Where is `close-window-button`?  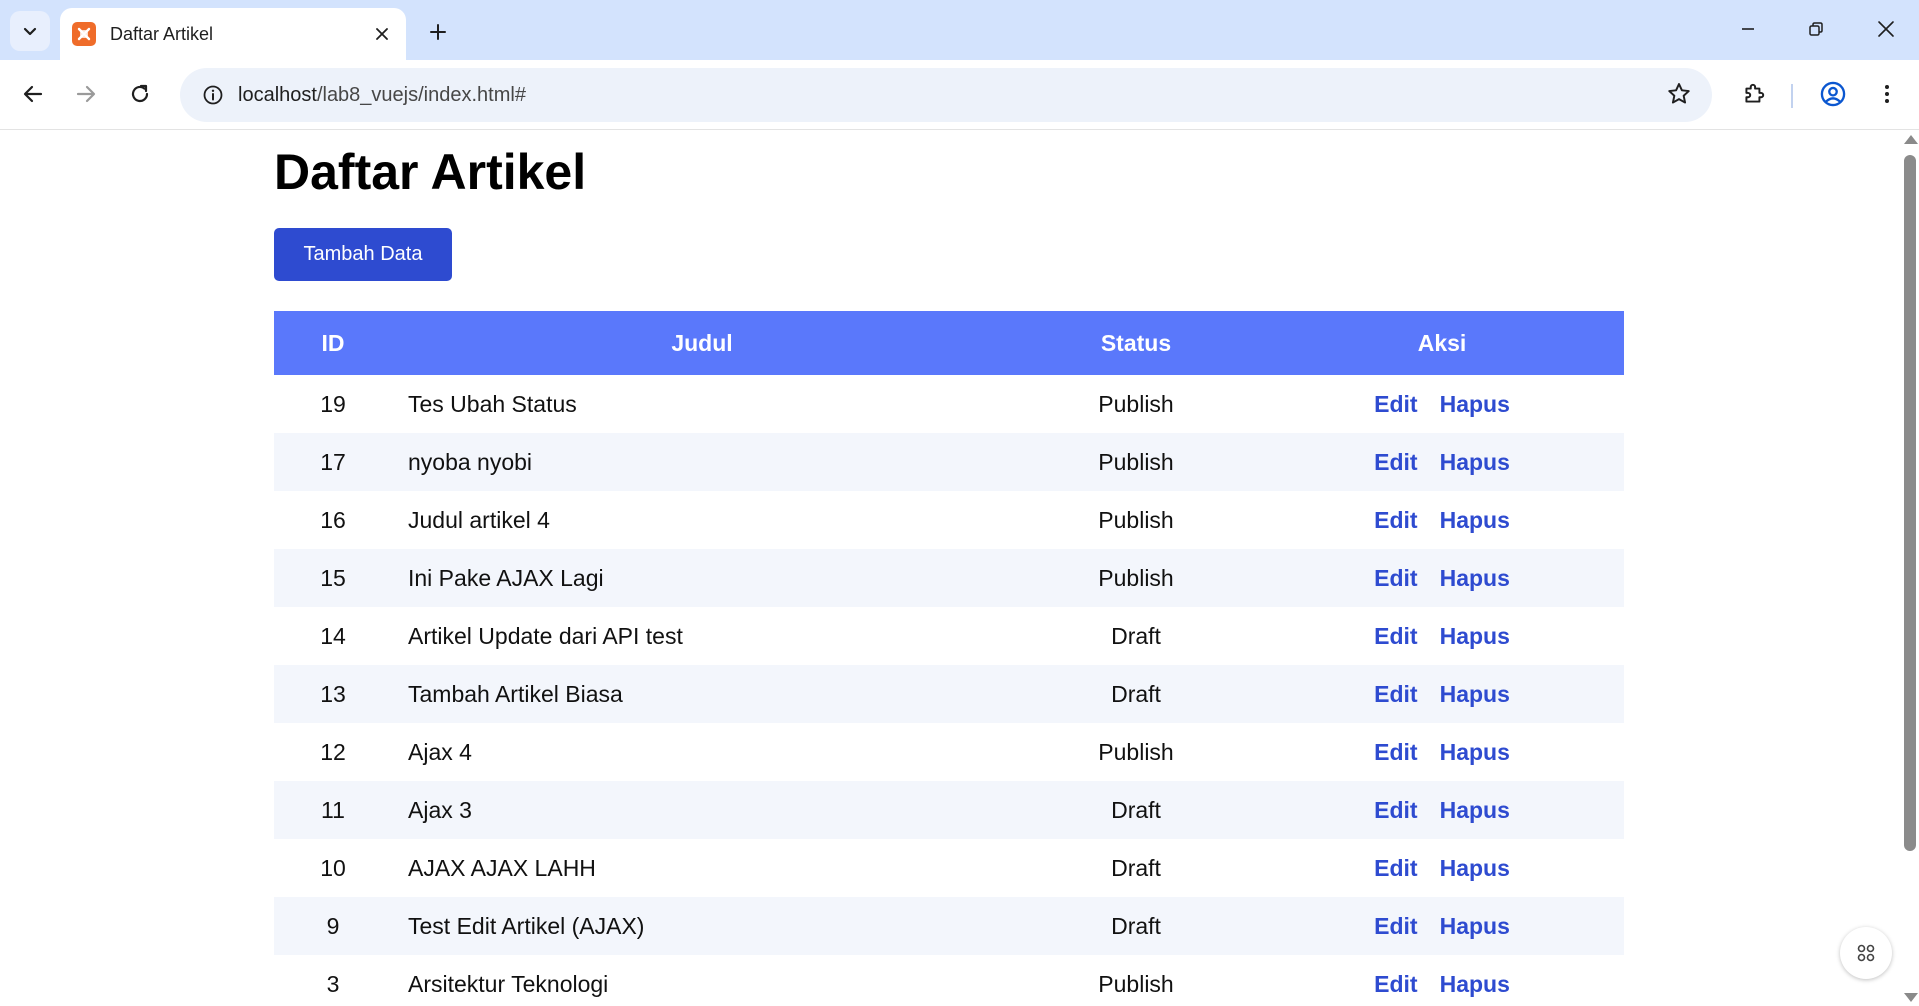 close-window-button is located at coordinates (1886, 29).